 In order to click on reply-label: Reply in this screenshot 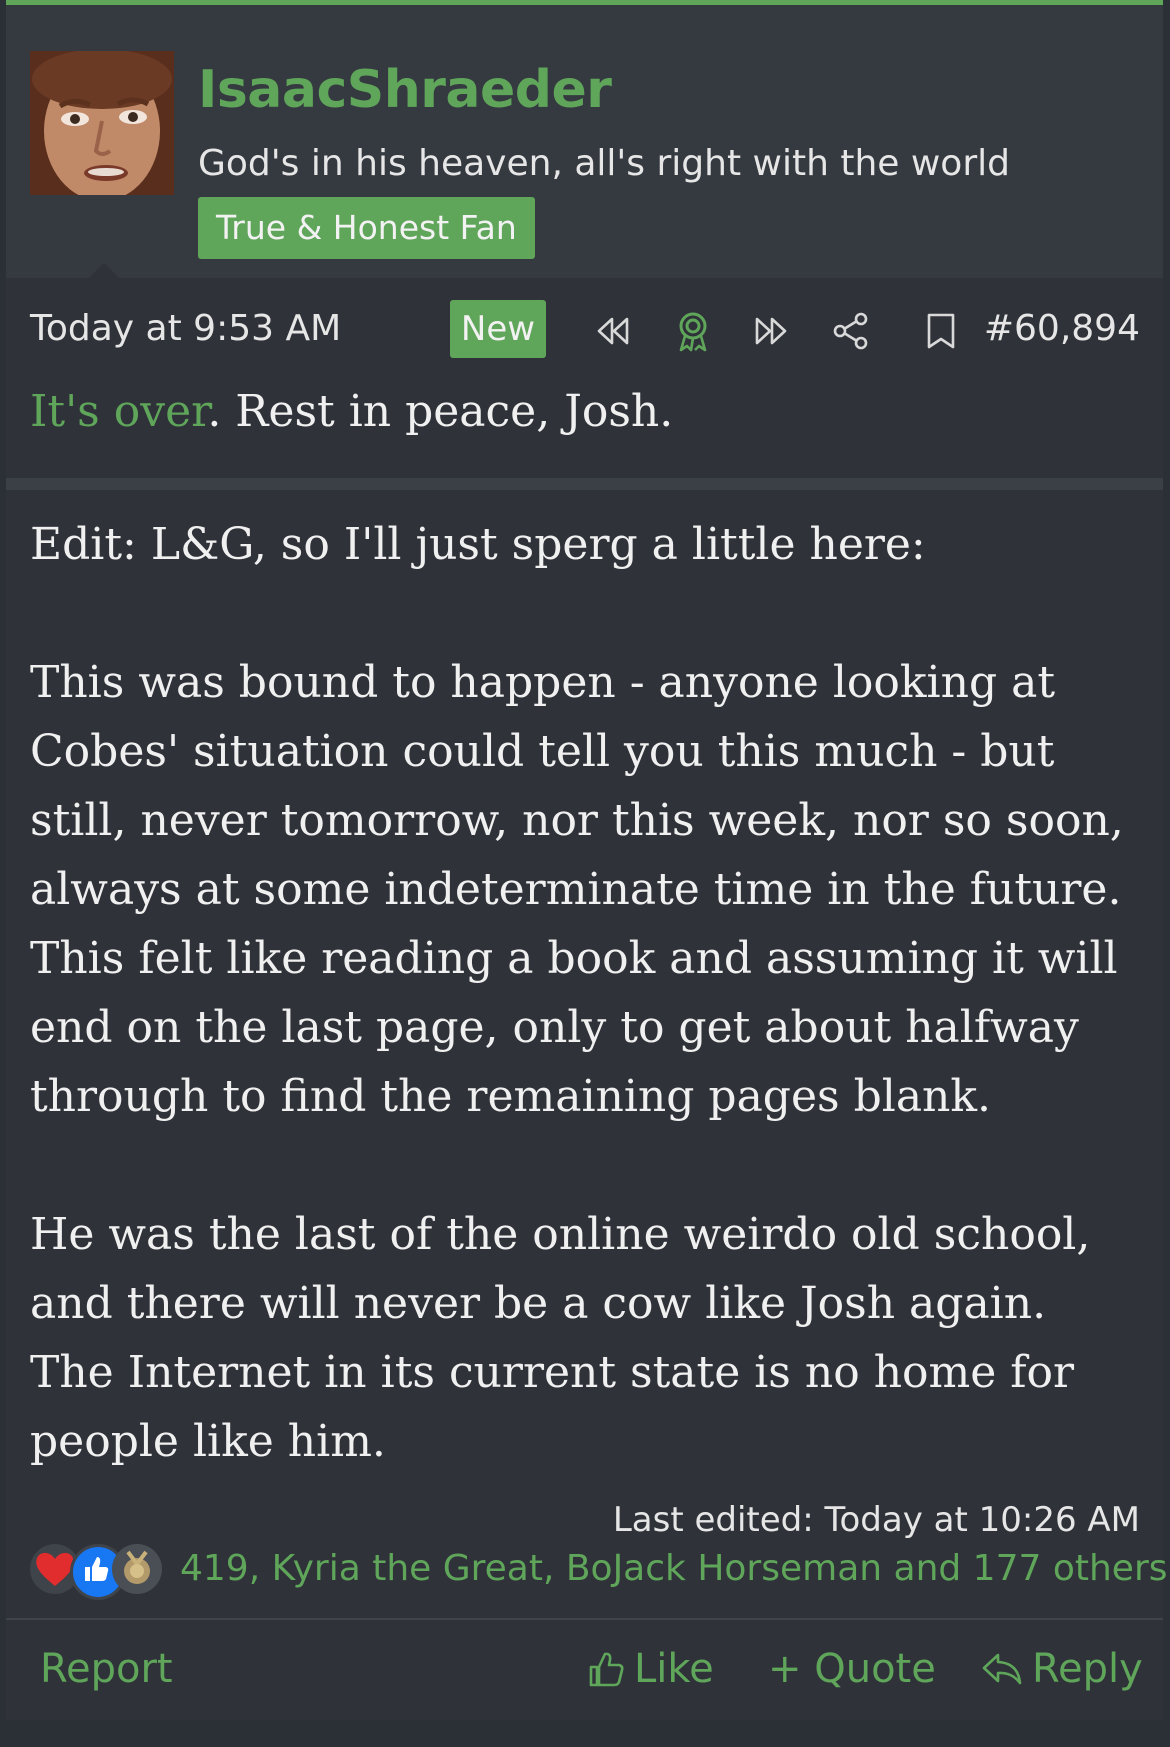, I will do `click(1087, 1669)`.